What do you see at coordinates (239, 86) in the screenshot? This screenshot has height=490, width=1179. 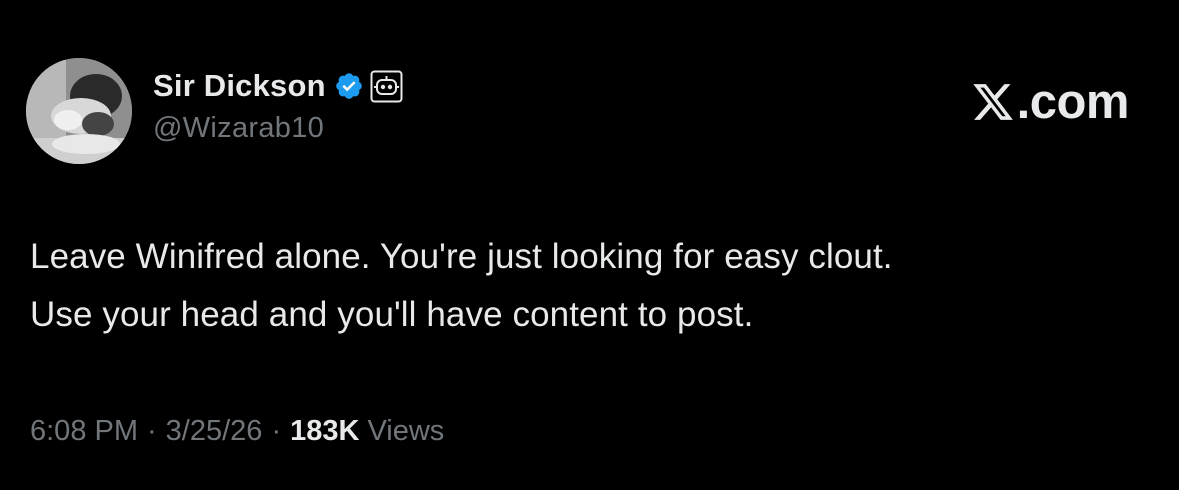 I see `author-display-name: Sir Dickson` at bounding box center [239, 86].